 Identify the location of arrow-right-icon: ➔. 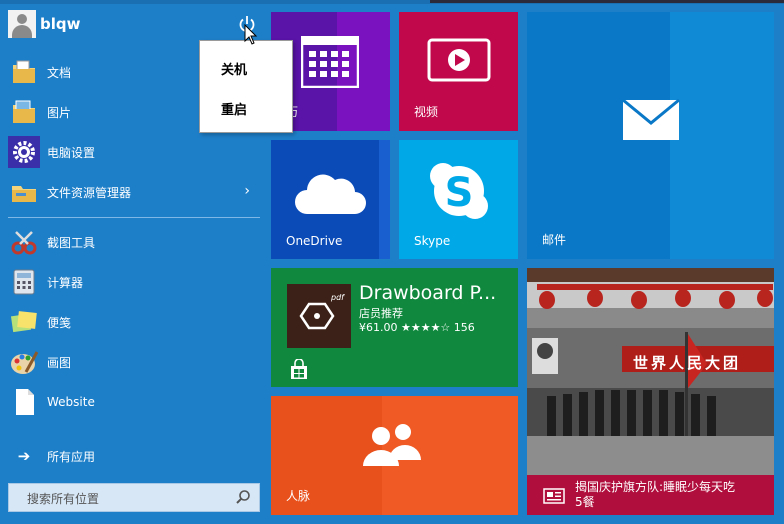
(24, 456).